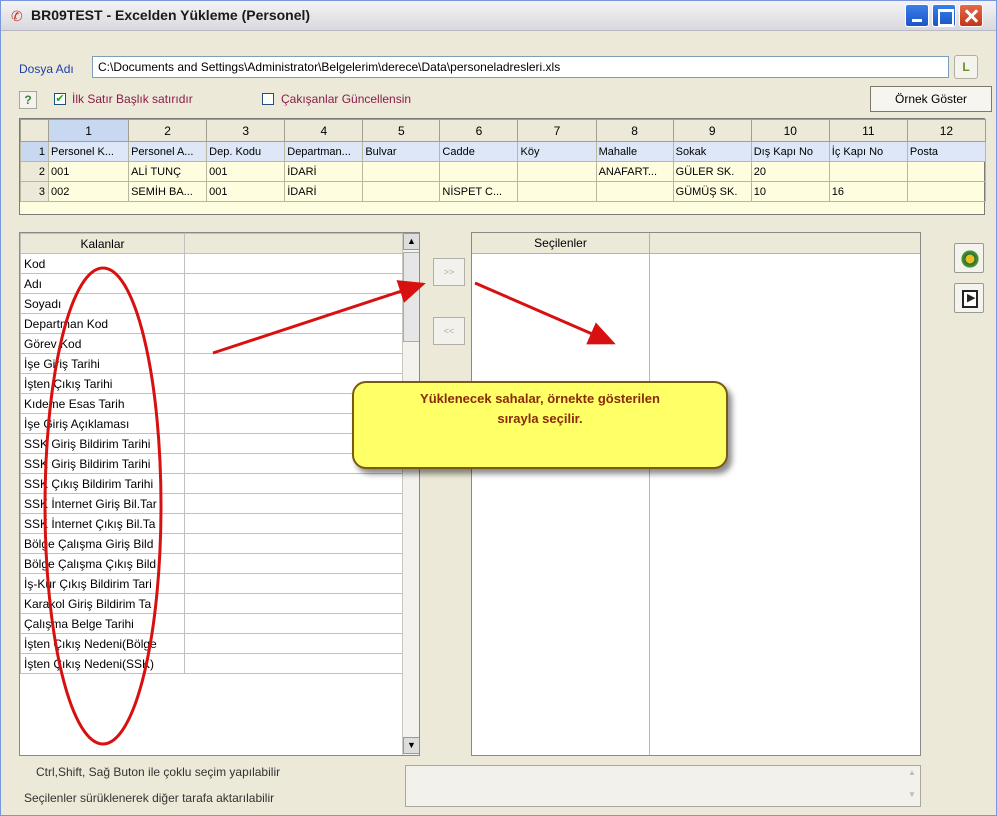 Image resolution: width=997 pixels, height=816 pixels. Describe the element at coordinates (479, 151) in the screenshot. I see `grid-cell: Cadde` at that location.